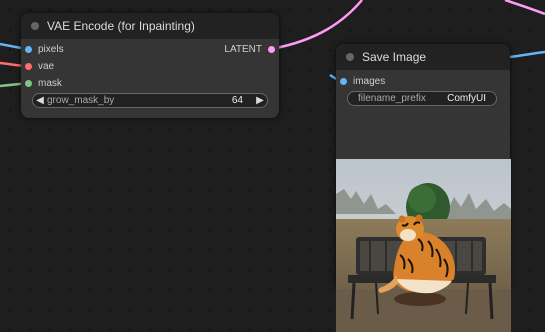  What do you see at coordinates (40, 100) in the screenshot?
I see `decrement-arrow-icon: ◀` at bounding box center [40, 100].